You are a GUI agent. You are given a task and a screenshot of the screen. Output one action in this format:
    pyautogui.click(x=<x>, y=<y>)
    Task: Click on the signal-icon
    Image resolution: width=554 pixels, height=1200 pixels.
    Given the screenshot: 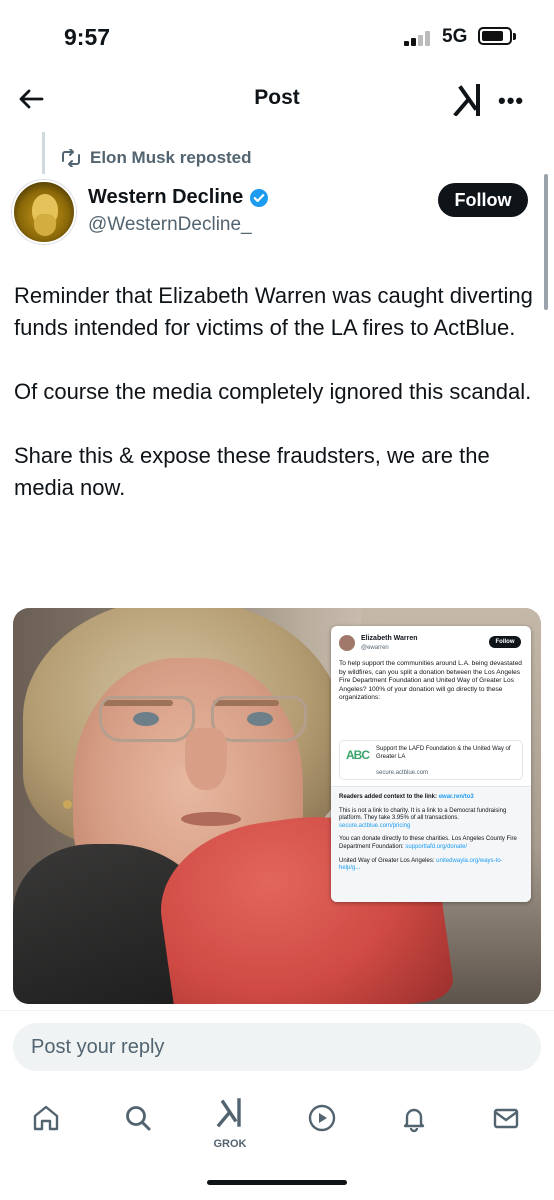 What is the action you would take?
    pyautogui.click(x=419, y=38)
    